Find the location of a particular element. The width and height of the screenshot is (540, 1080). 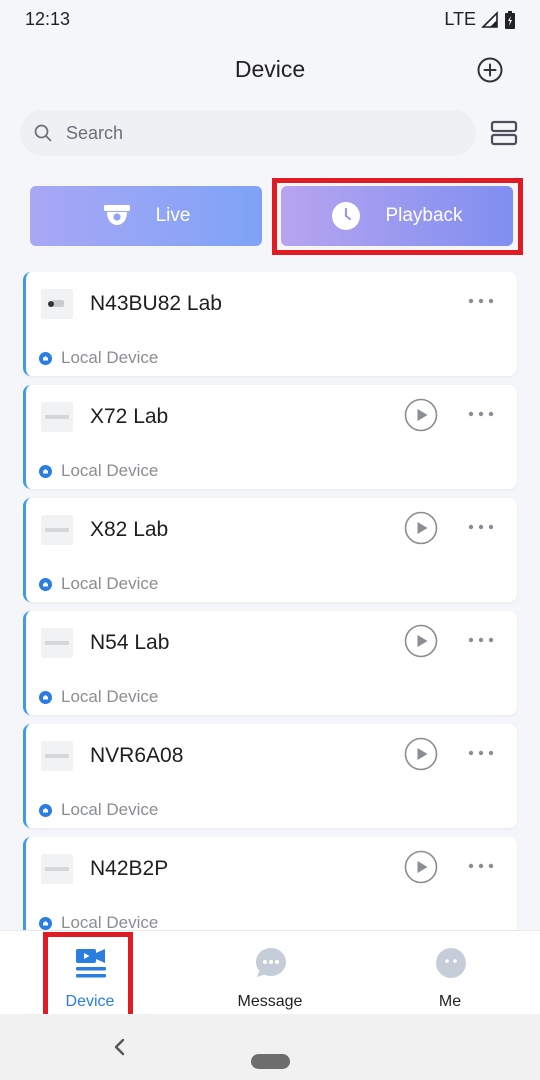

live-label: Live is located at coordinates (173, 215).